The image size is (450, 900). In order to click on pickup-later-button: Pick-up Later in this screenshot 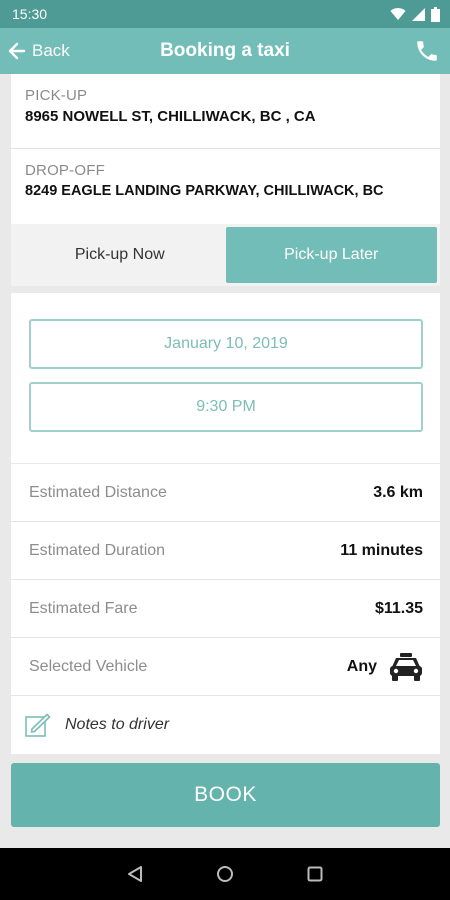, I will do `click(331, 255)`.